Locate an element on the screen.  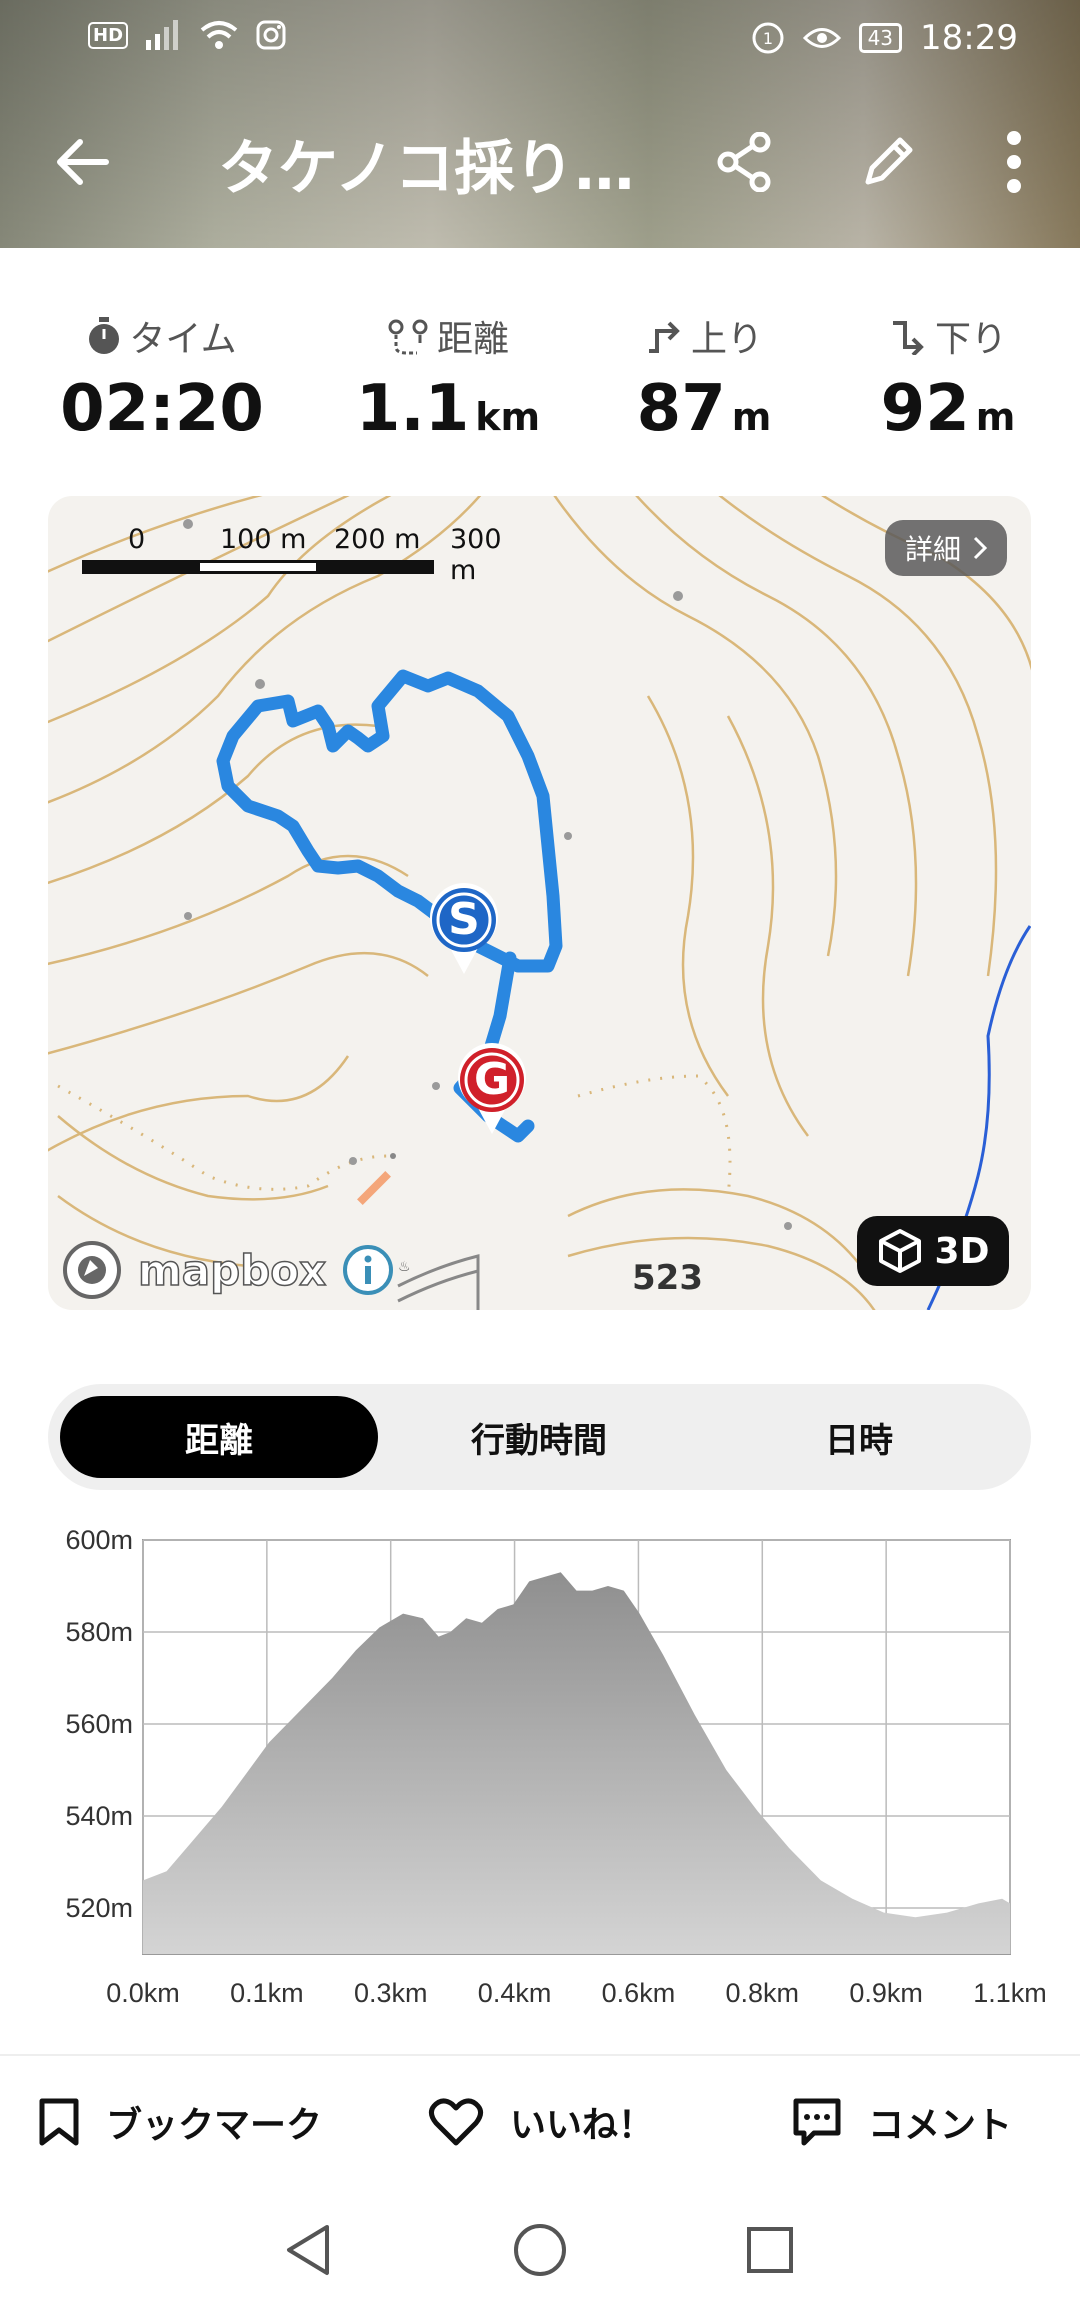
stat-time-value: 02:20 is located at coordinates (162, 409).